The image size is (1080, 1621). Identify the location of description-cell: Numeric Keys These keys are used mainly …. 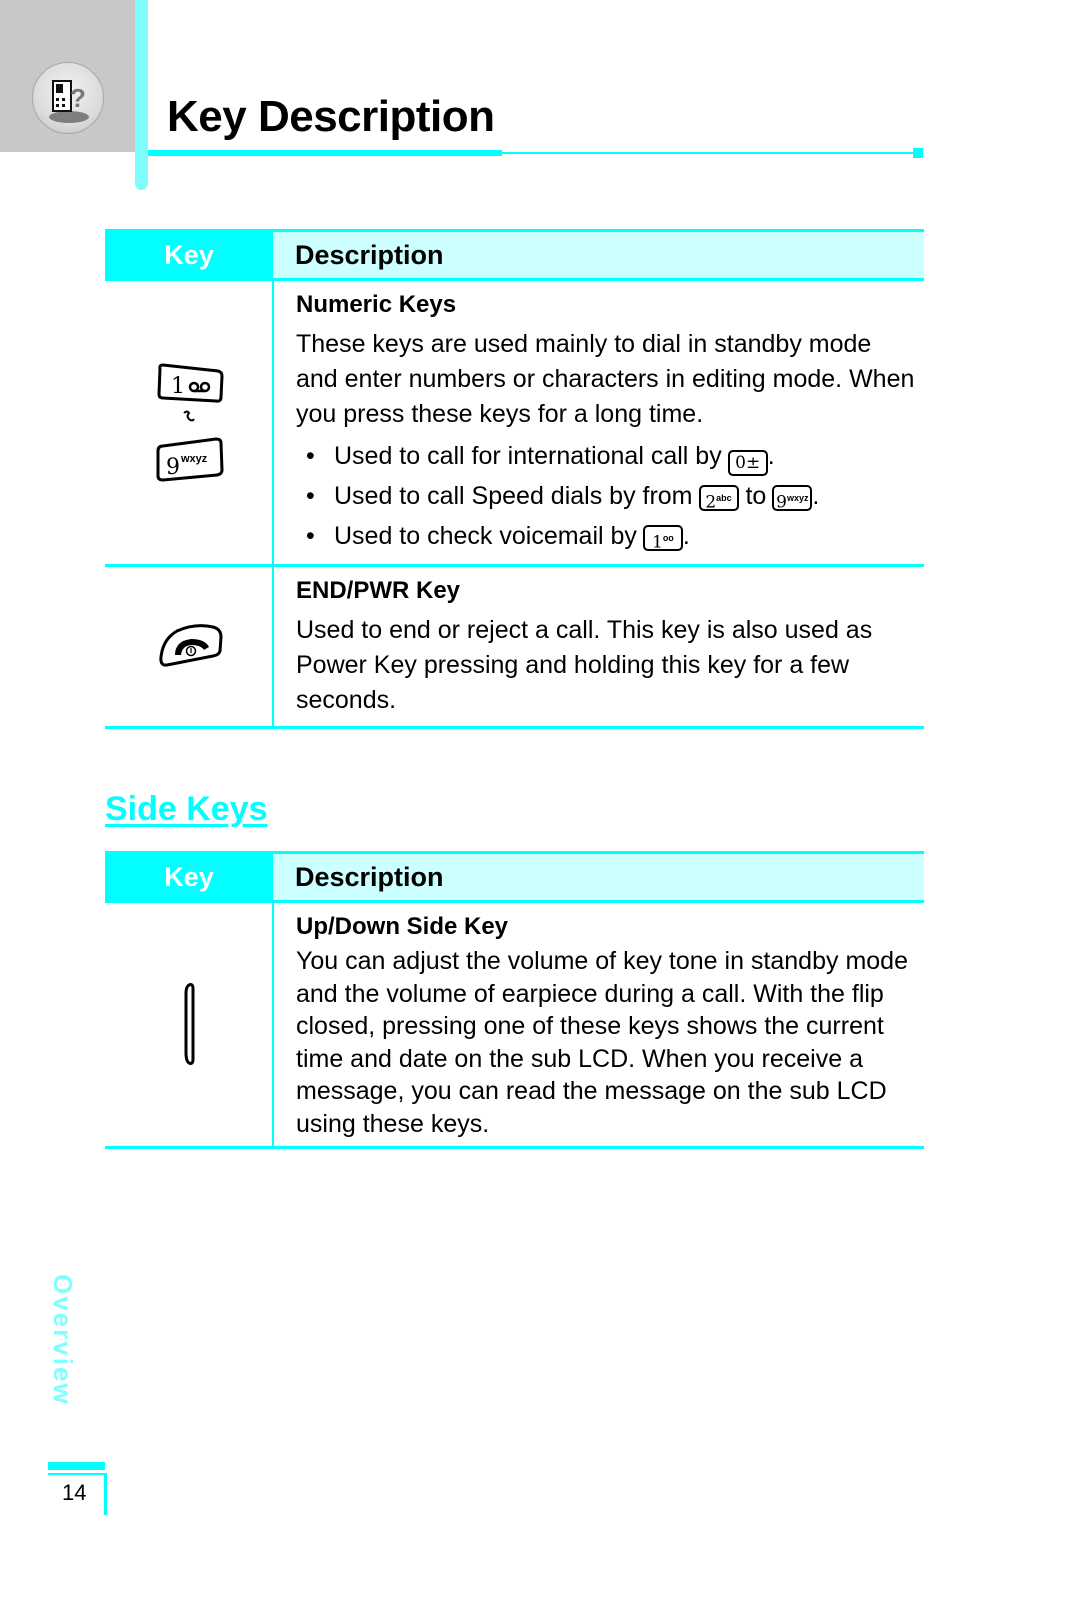
(598, 423).